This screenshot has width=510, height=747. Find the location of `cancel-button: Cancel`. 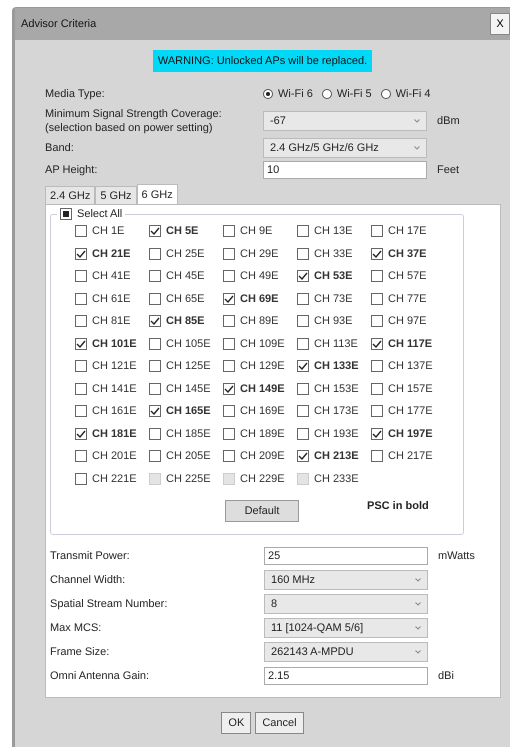

cancel-button: Cancel is located at coordinates (279, 723).